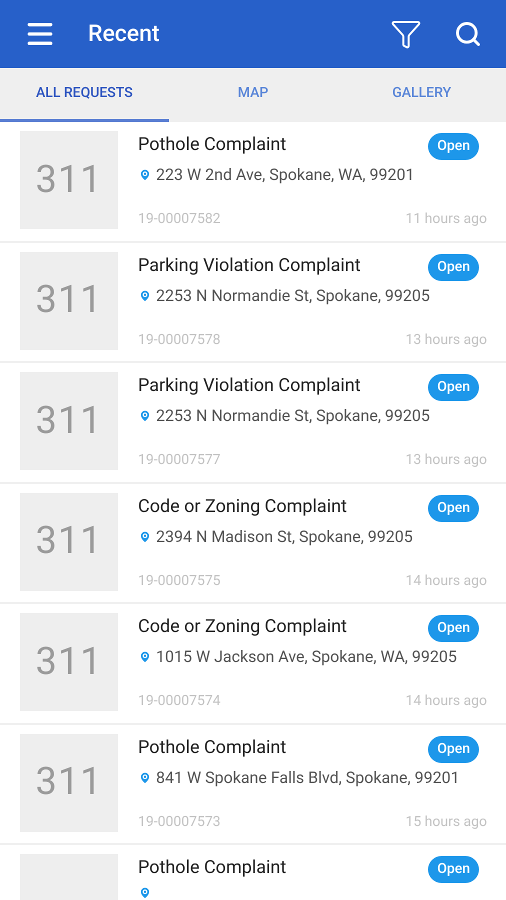  I want to click on request-address: 223 W 2nd Ave, Spokane, WA, 99201, so click(285, 175).